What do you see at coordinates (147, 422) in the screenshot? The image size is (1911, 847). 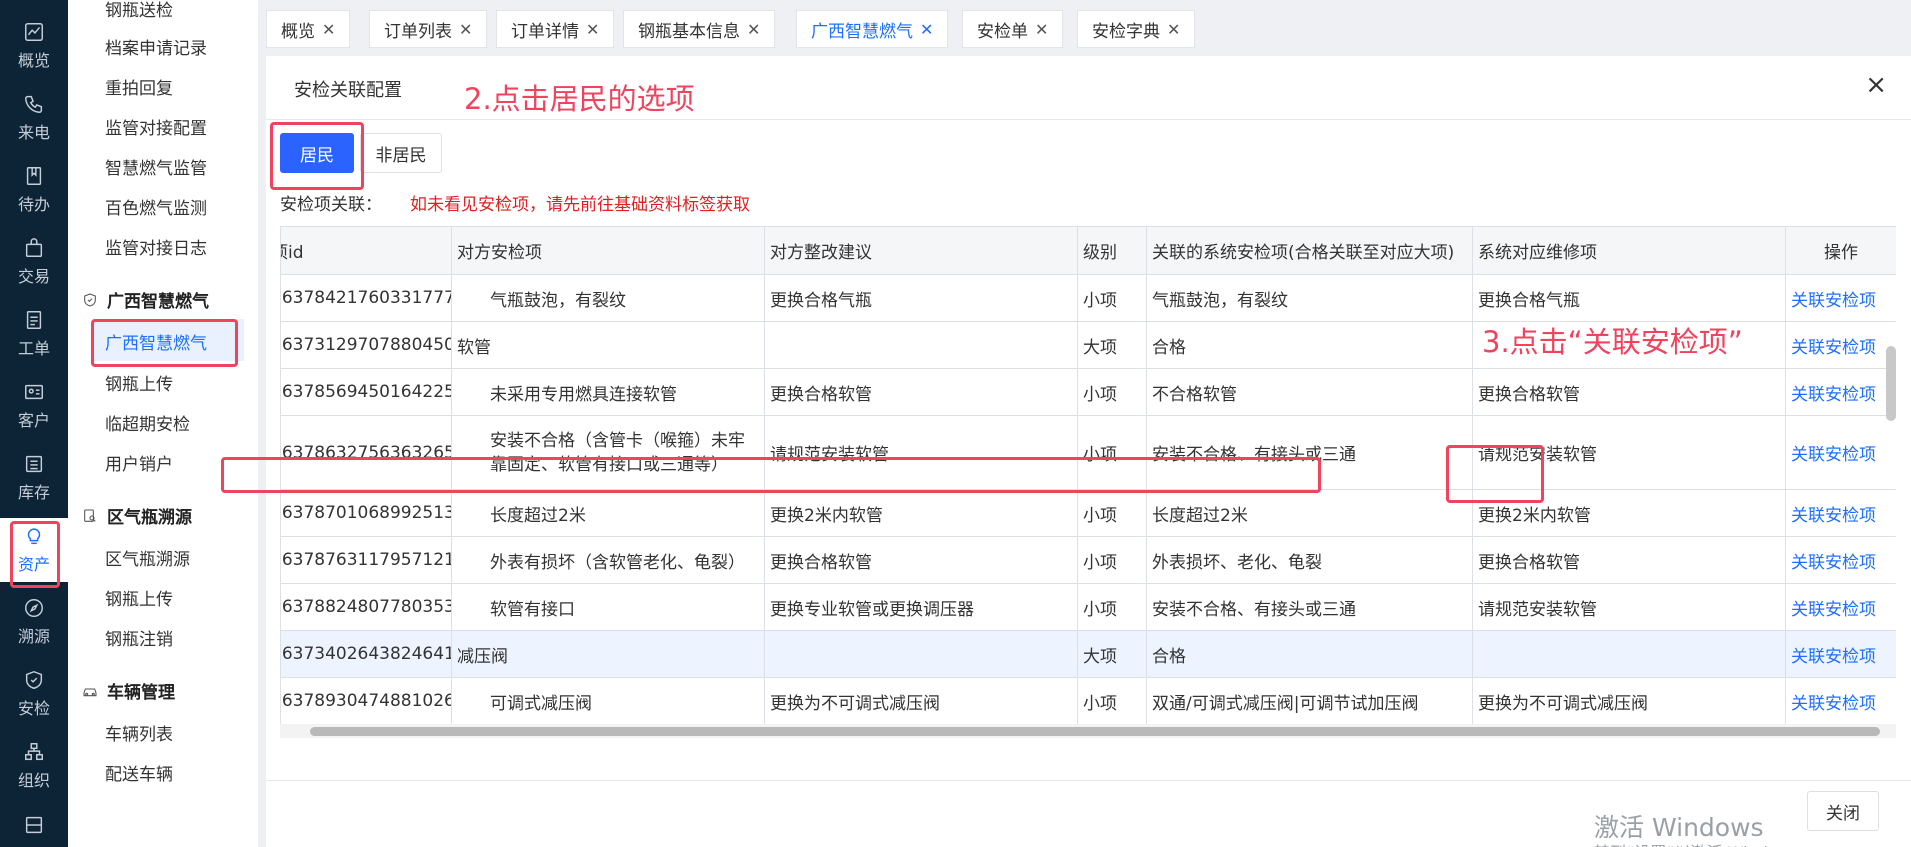 I see `submenu-item: 临超期安检` at bounding box center [147, 422].